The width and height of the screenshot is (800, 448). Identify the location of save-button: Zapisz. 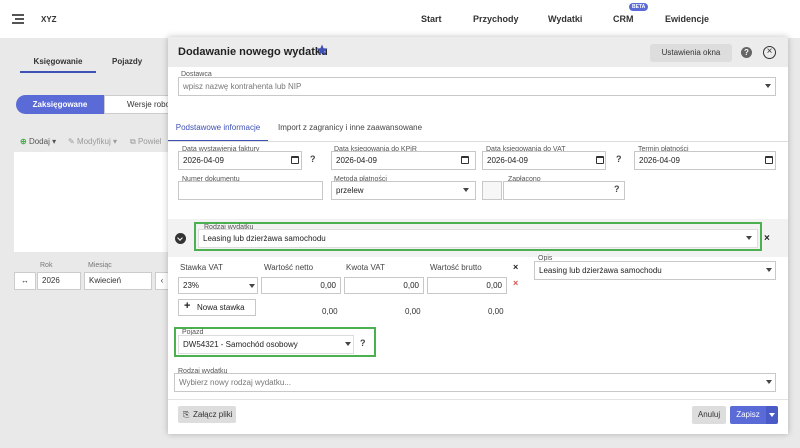
(748, 415).